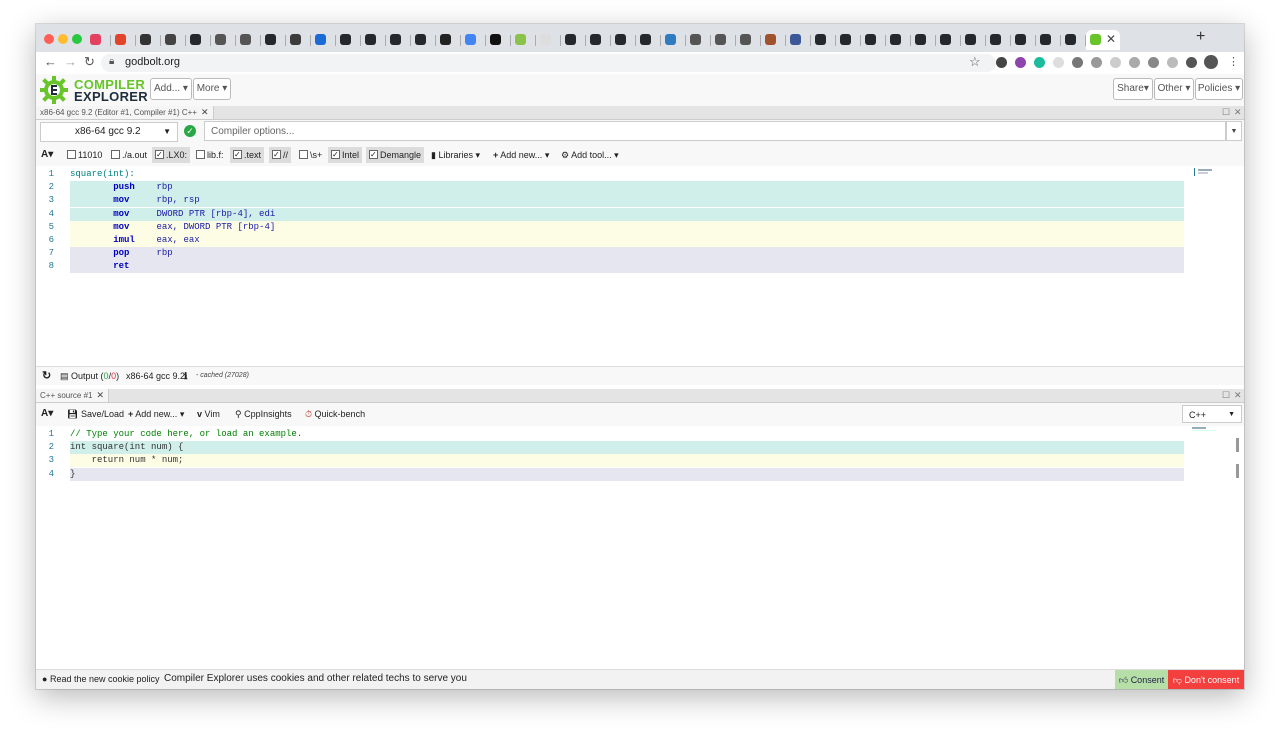 The height and width of the screenshot is (736, 1280). Describe the element at coordinates (1219, 89) in the screenshot. I see `policies-menu-button: Policies ▾` at that location.